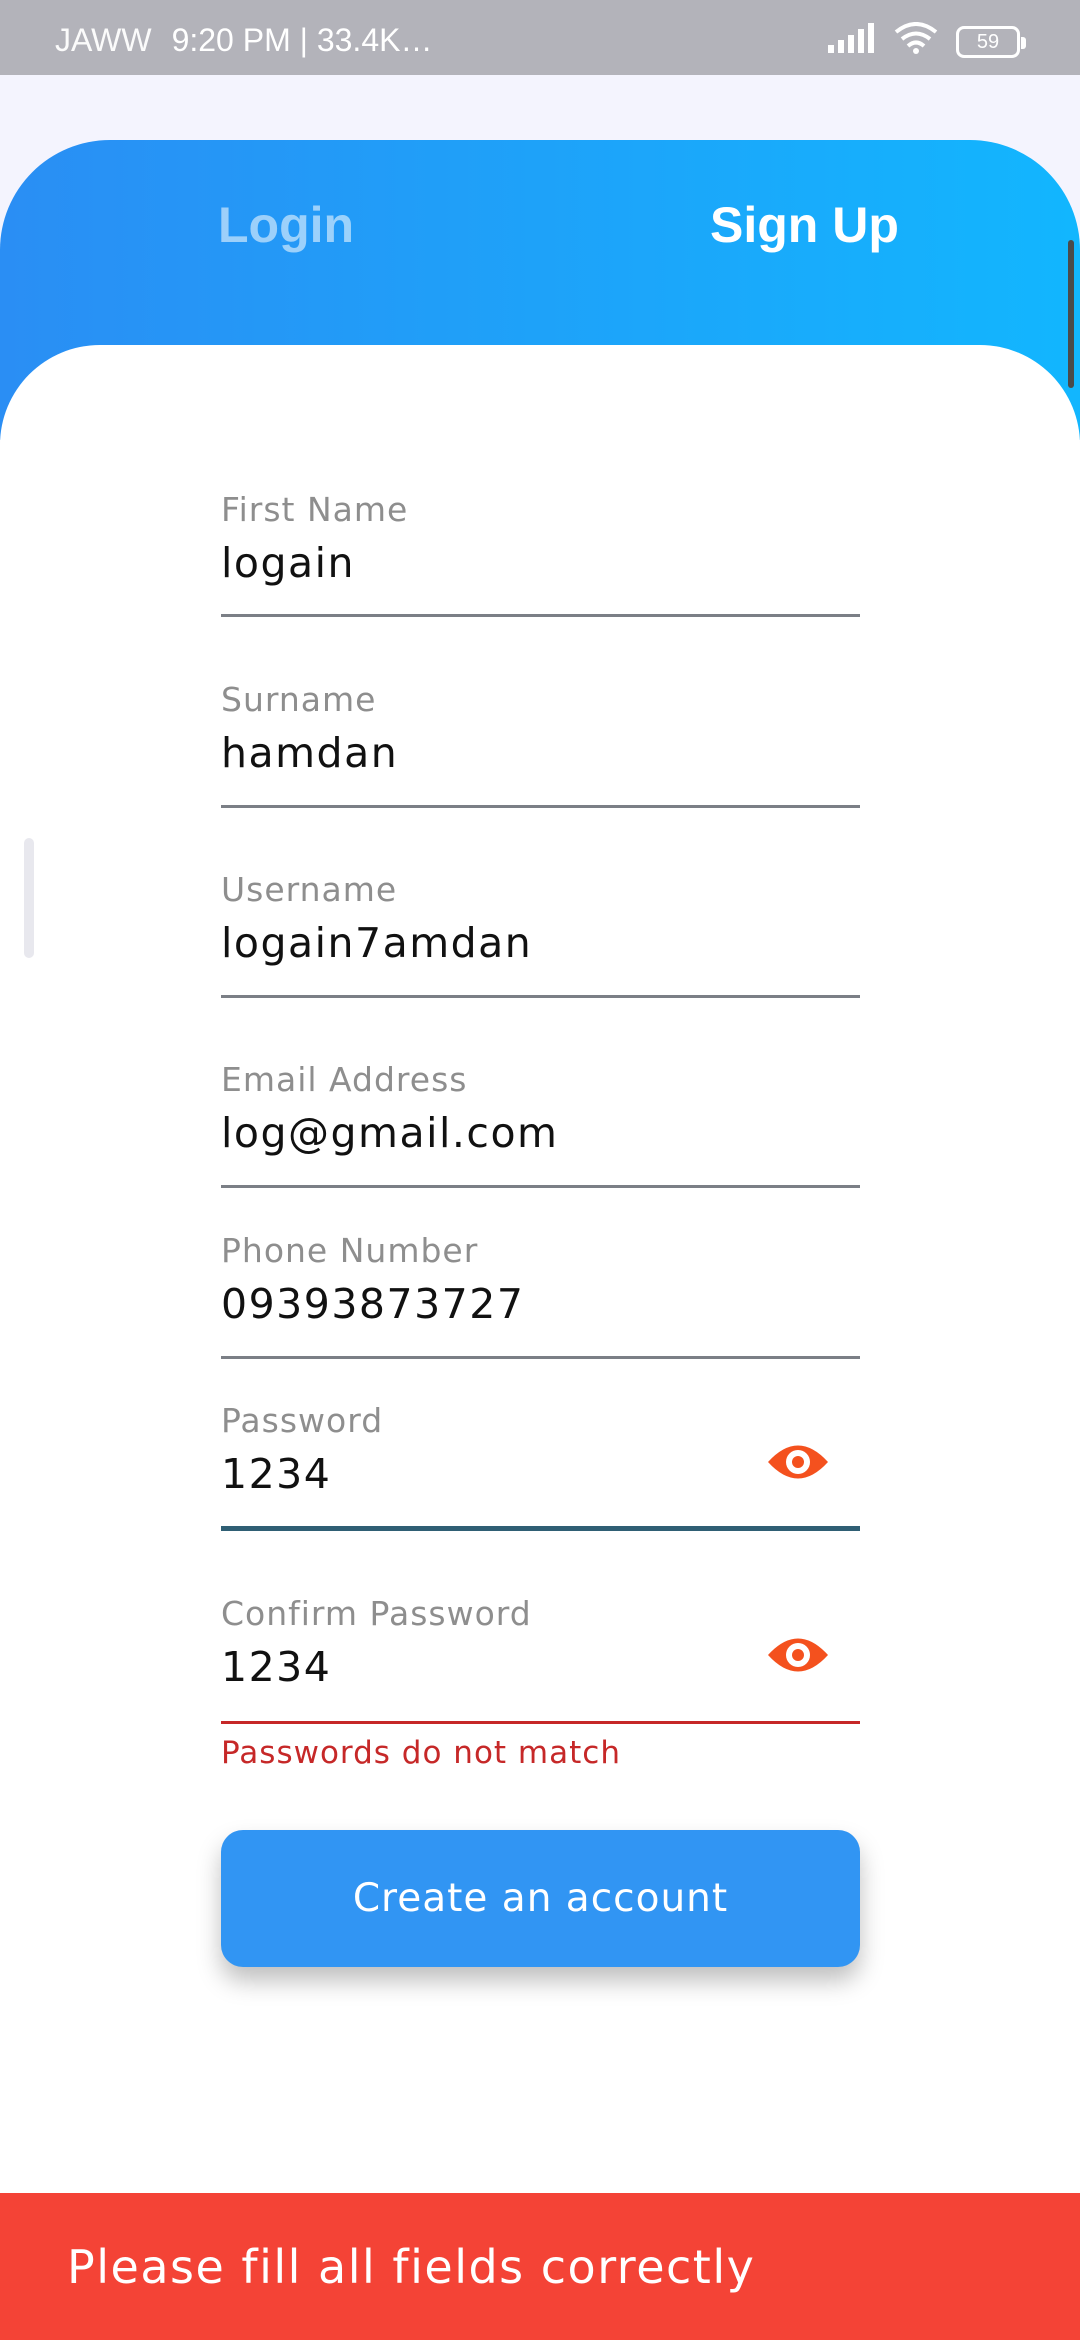  What do you see at coordinates (540, 1474) in the screenshot?
I see `password-input: 1234` at bounding box center [540, 1474].